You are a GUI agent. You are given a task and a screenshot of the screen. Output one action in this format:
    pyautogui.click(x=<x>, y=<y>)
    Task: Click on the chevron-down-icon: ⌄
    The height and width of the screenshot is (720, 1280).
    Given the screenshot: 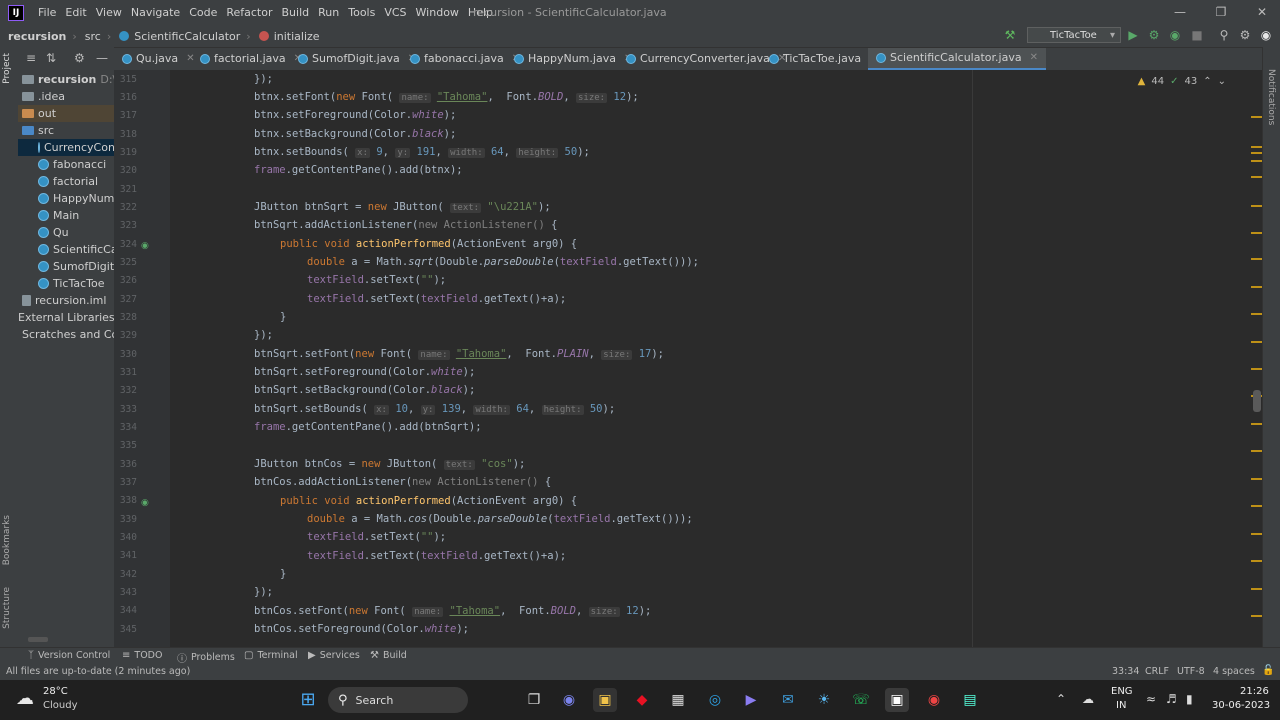 What is the action you would take?
    pyautogui.click(x=1222, y=81)
    